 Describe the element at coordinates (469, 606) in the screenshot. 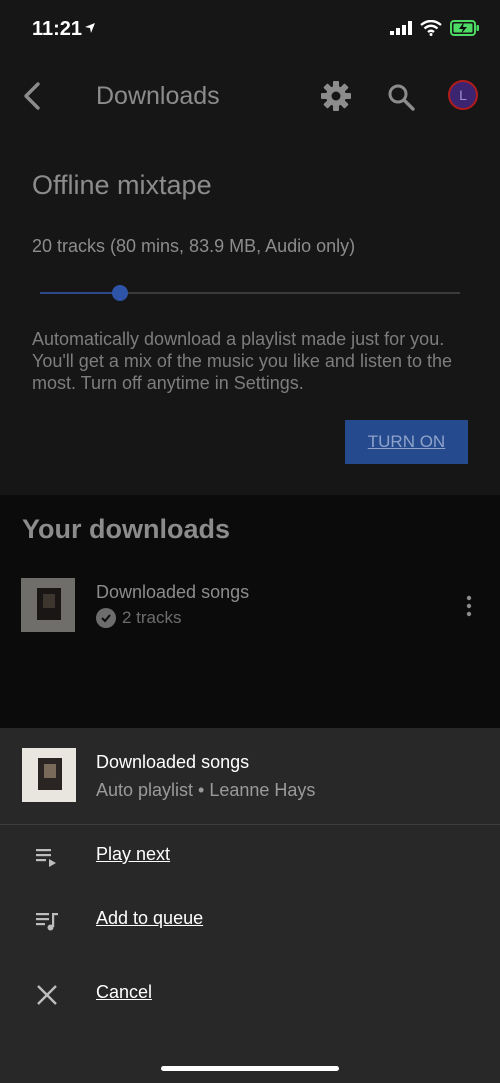

I see `more-vert-icon` at that location.